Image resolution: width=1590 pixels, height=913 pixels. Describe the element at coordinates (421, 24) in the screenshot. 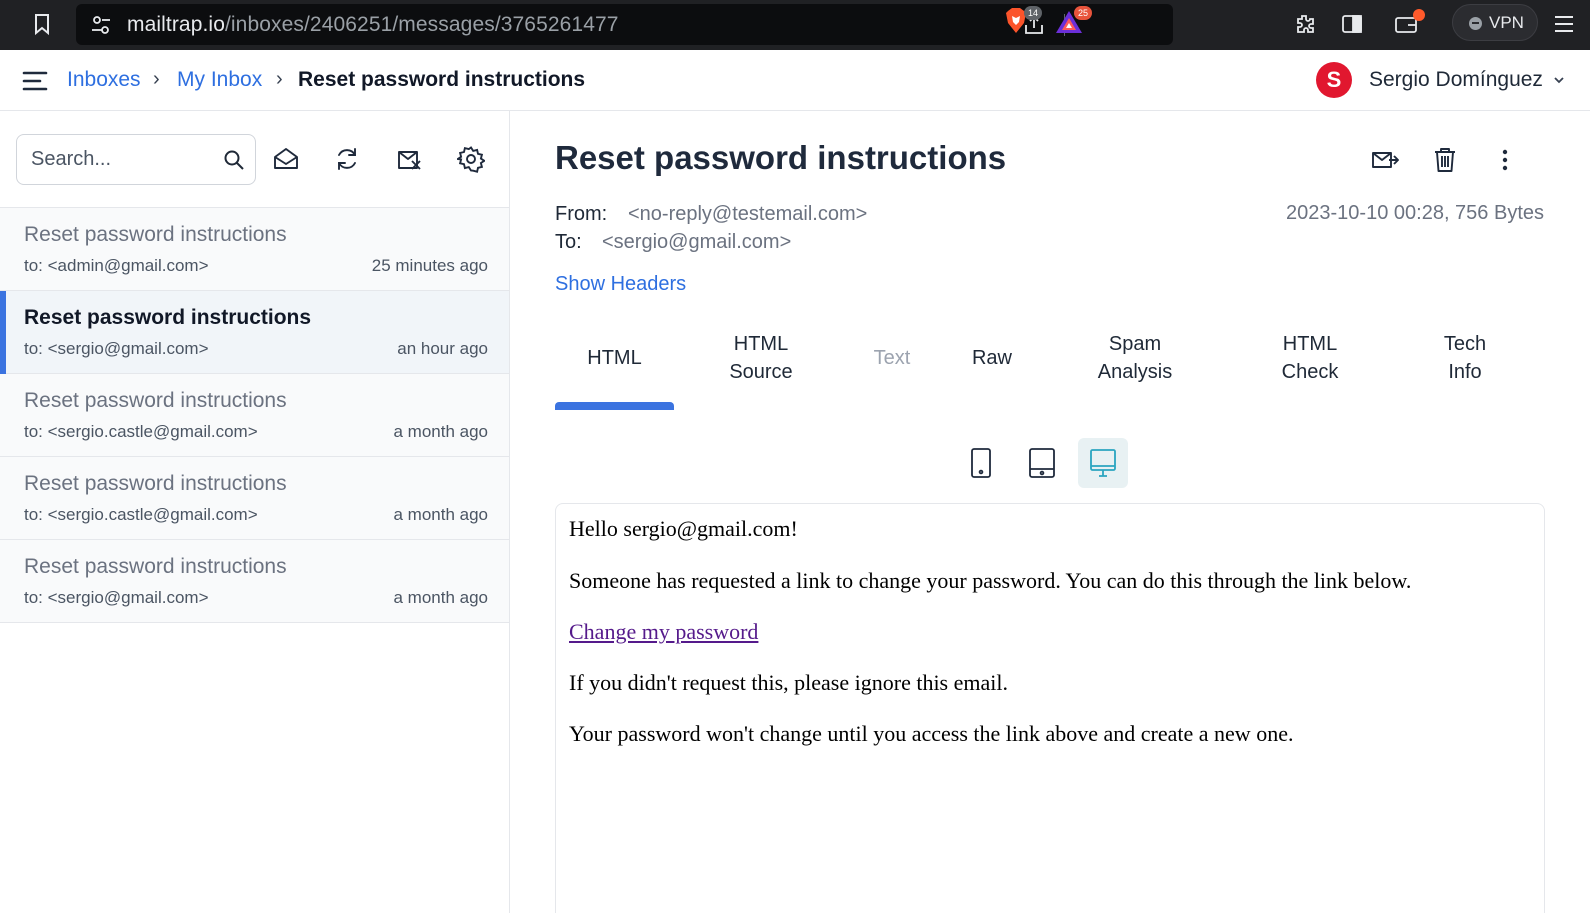

I see `url-path: /inboxes/2406251/messages/3765261477` at that location.